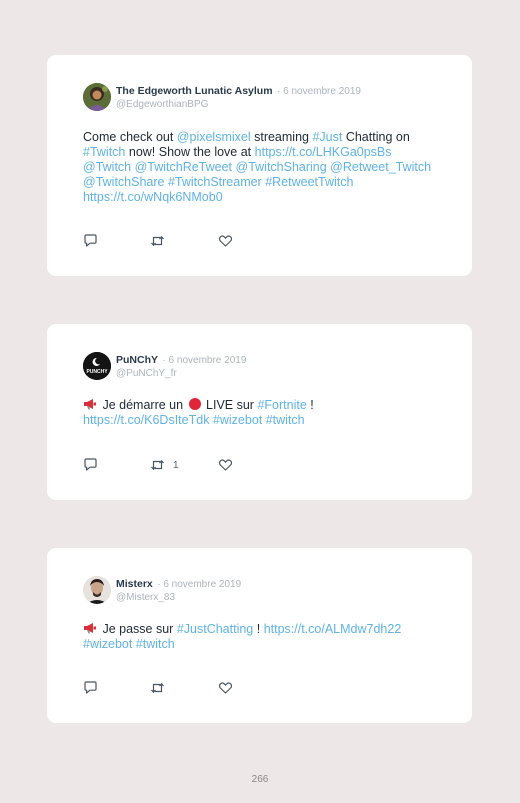 The height and width of the screenshot is (803, 520). Describe the element at coordinates (281, 405) in the screenshot. I see `hashtag-link: #Fortnite` at that location.